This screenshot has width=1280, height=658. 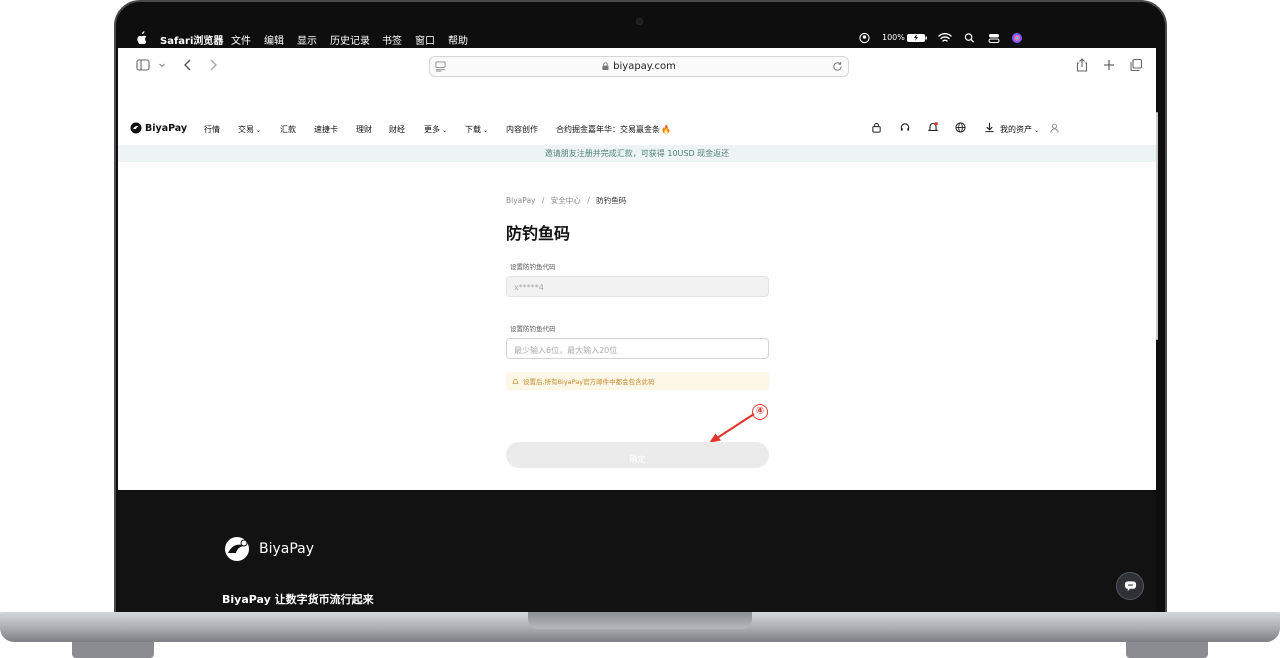 I want to click on footer-slogan: BiyaPay 让数字货币流行起来, so click(x=298, y=599).